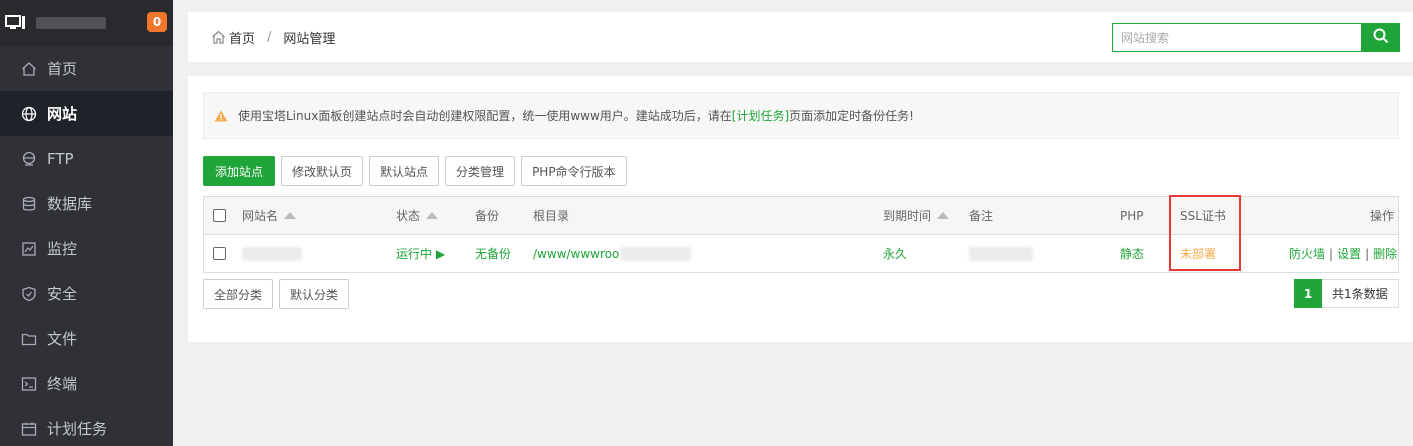 This screenshot has width=1413, height=446. I want to click on sidebar-item-6: 文件, so click(86, 338).